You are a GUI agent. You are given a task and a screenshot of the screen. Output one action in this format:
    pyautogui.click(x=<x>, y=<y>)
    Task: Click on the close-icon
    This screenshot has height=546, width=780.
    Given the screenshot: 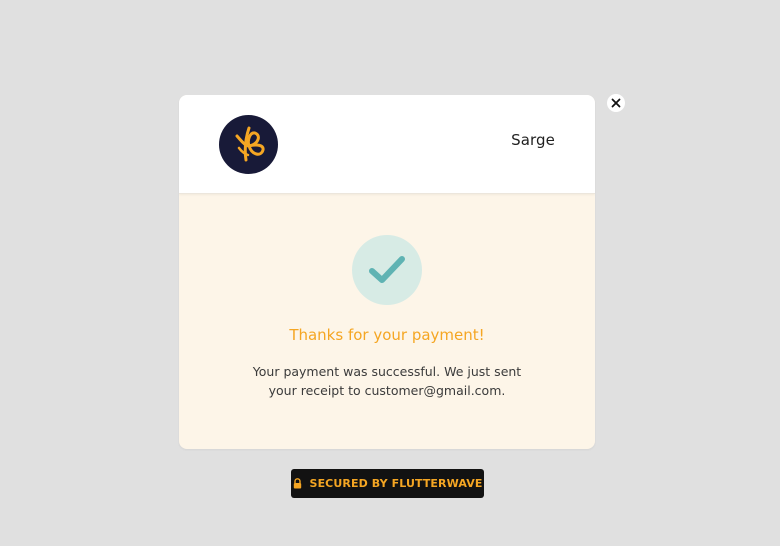 What is the action you would take?
    pyautogui.click(x=616, y=103)
    